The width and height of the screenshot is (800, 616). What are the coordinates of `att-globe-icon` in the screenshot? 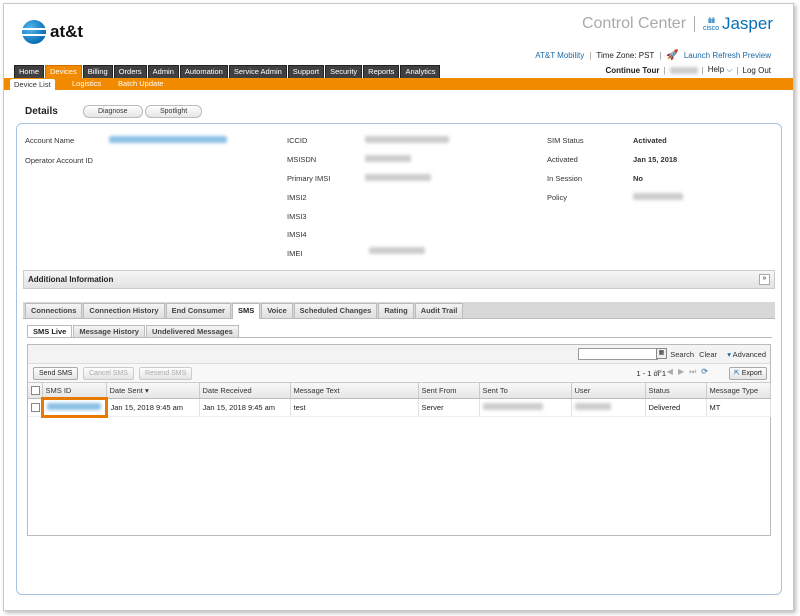 It's located at (34, 32).